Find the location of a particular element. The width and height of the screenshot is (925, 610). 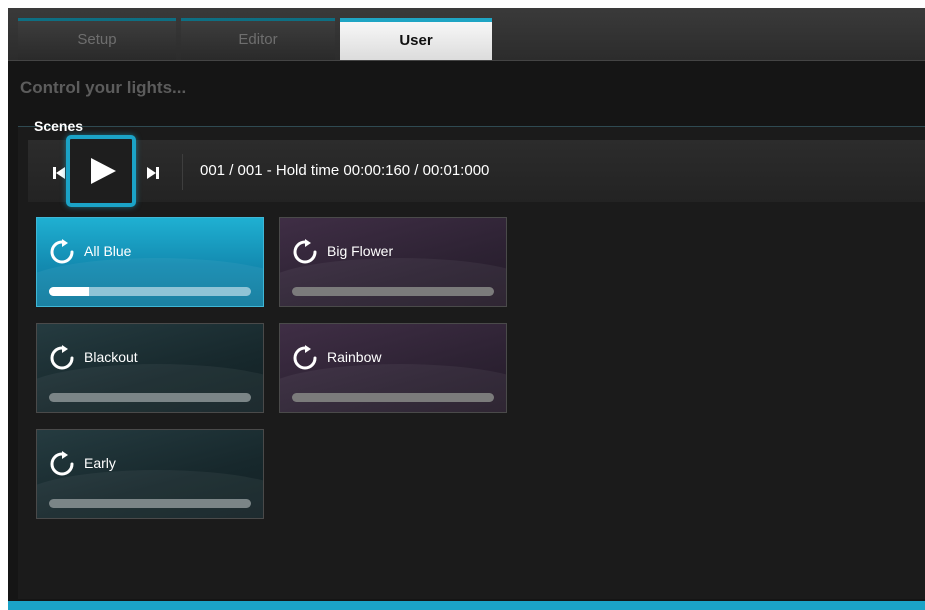

scene-button: Big Flower is located at coordinates (393, 262).